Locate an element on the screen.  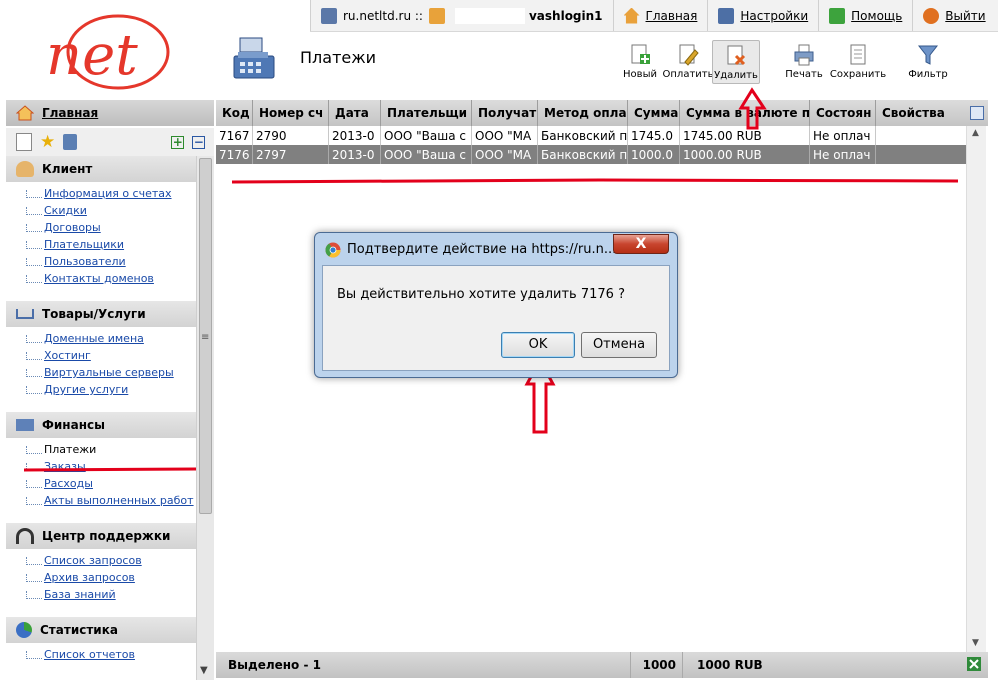
sidebar-item-label: Список отчетов is located at coordinates (89, 654).